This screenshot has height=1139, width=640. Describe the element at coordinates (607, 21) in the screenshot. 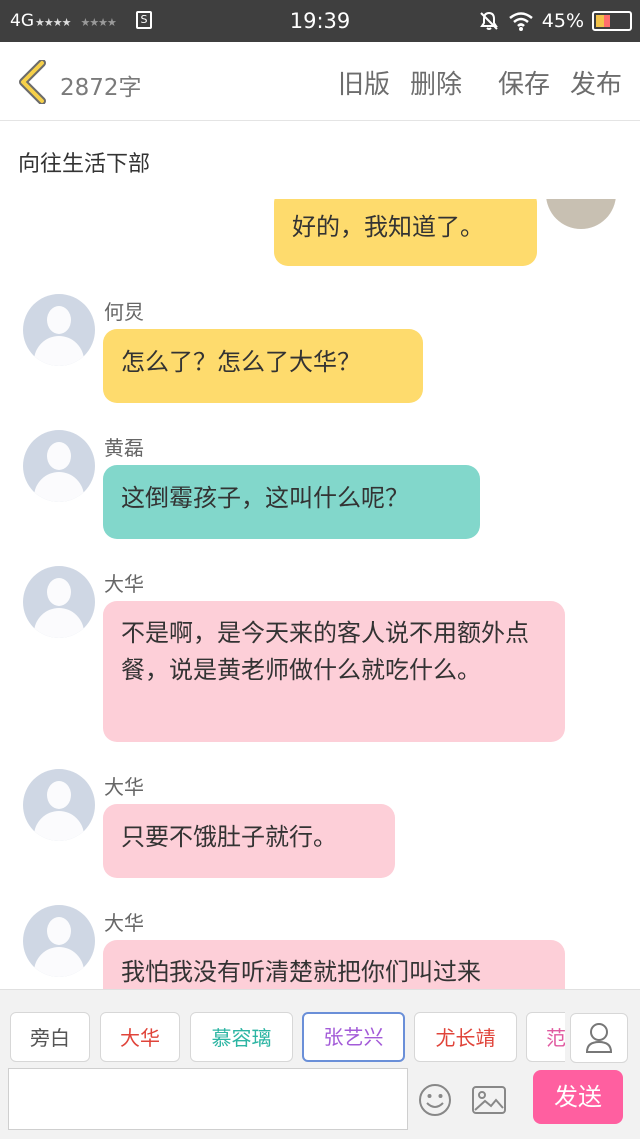

I see `battery-level-low` at that location.